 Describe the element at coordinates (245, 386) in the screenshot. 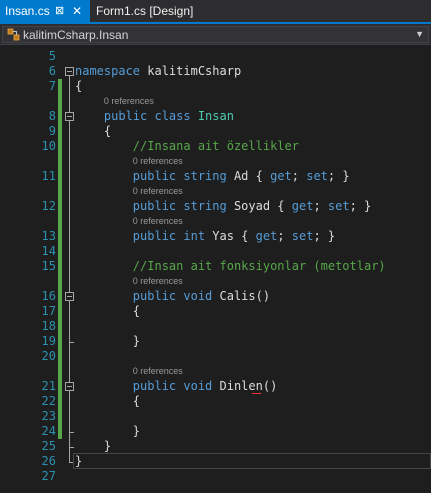

I see `code-token: Dinlen()` at that location.